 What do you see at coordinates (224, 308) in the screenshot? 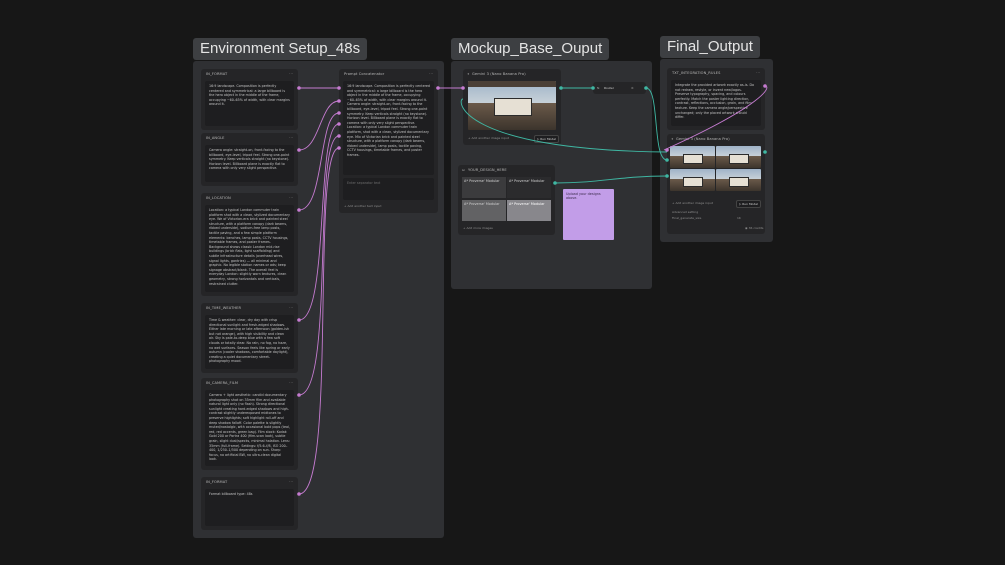
I see `node-label: IN_TIME_WEATHER` at bounding box center [224, 308].